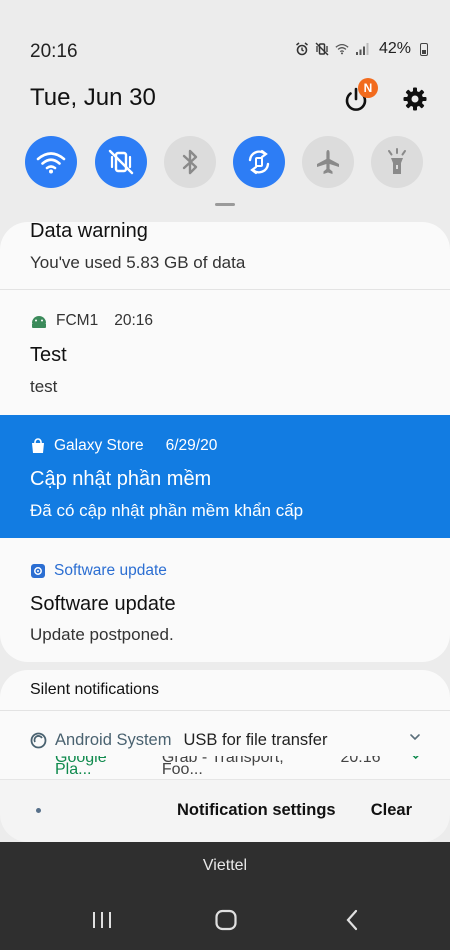 This screenshot has height=950, width=450. I want to click on status-icons: 42%, so click(361, 49).